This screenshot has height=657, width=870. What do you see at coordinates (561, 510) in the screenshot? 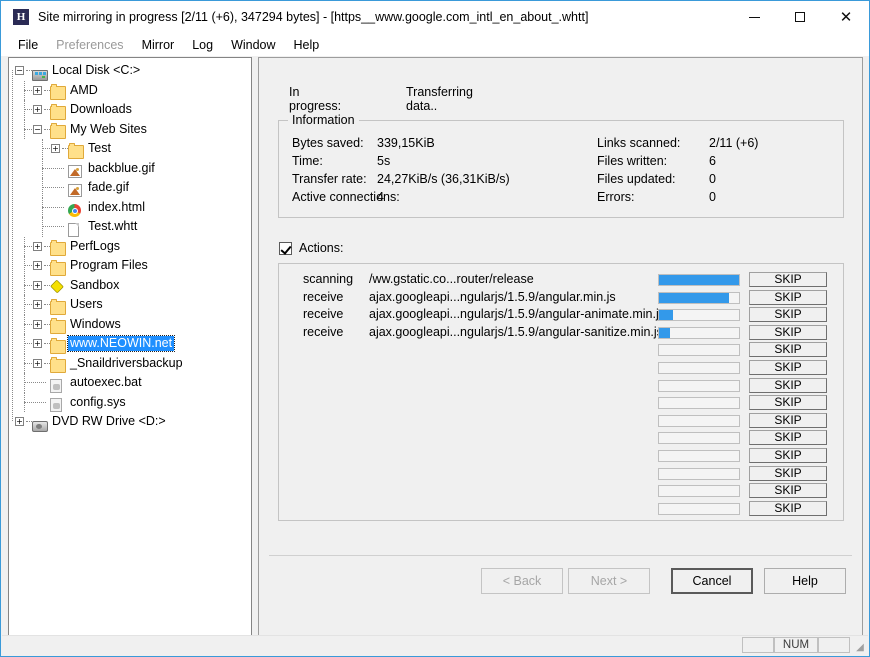
I see `action-row: SKIP` at bounding box center [561, 510].